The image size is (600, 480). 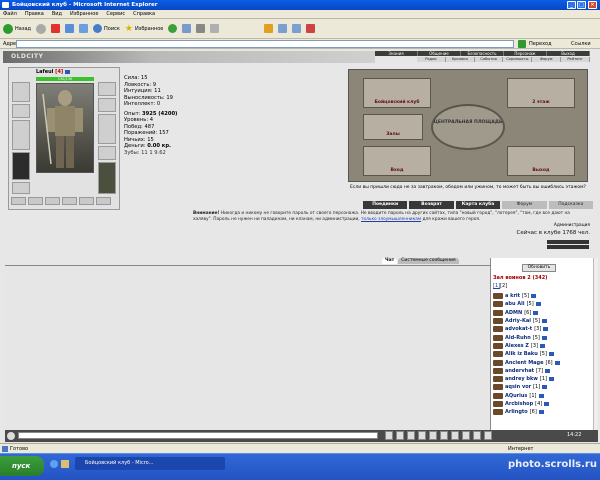 I want to click on addon-icon, so click(x=311, y=28).